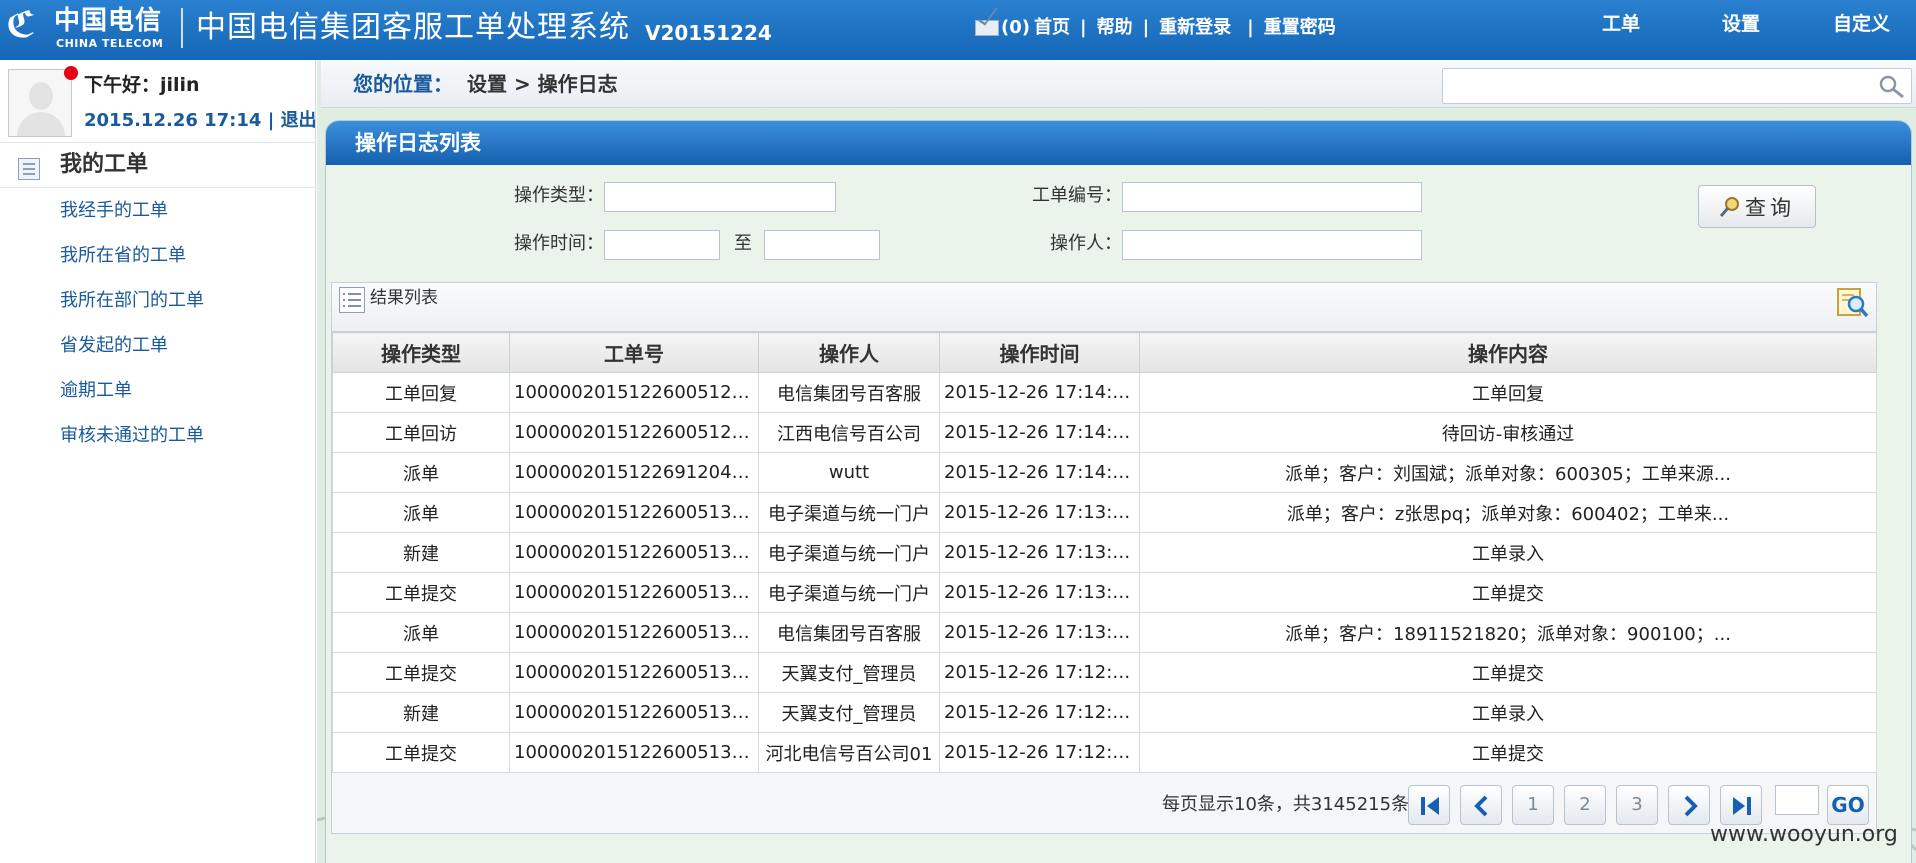  Describe the element at coordinates (1429, 805) in the screenshot. I see `first-page-button` at that location.